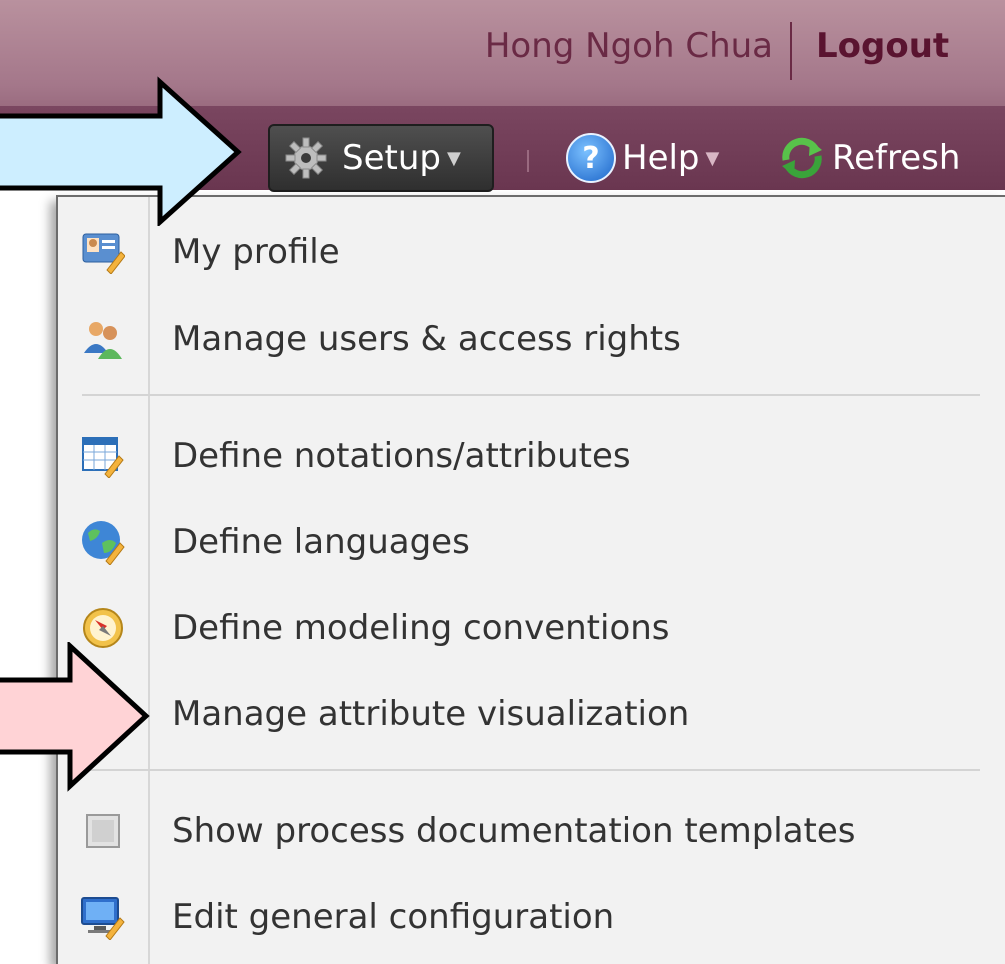  Describe the element at coordinates (791, 51) in the screenshot. I see `header-separator` at that location.